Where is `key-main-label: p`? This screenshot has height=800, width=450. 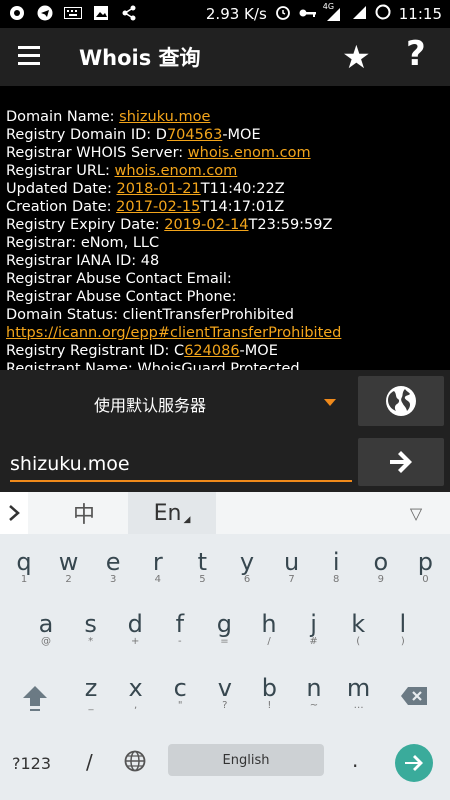
key-main-label: p is located at coordinates (425, 562).